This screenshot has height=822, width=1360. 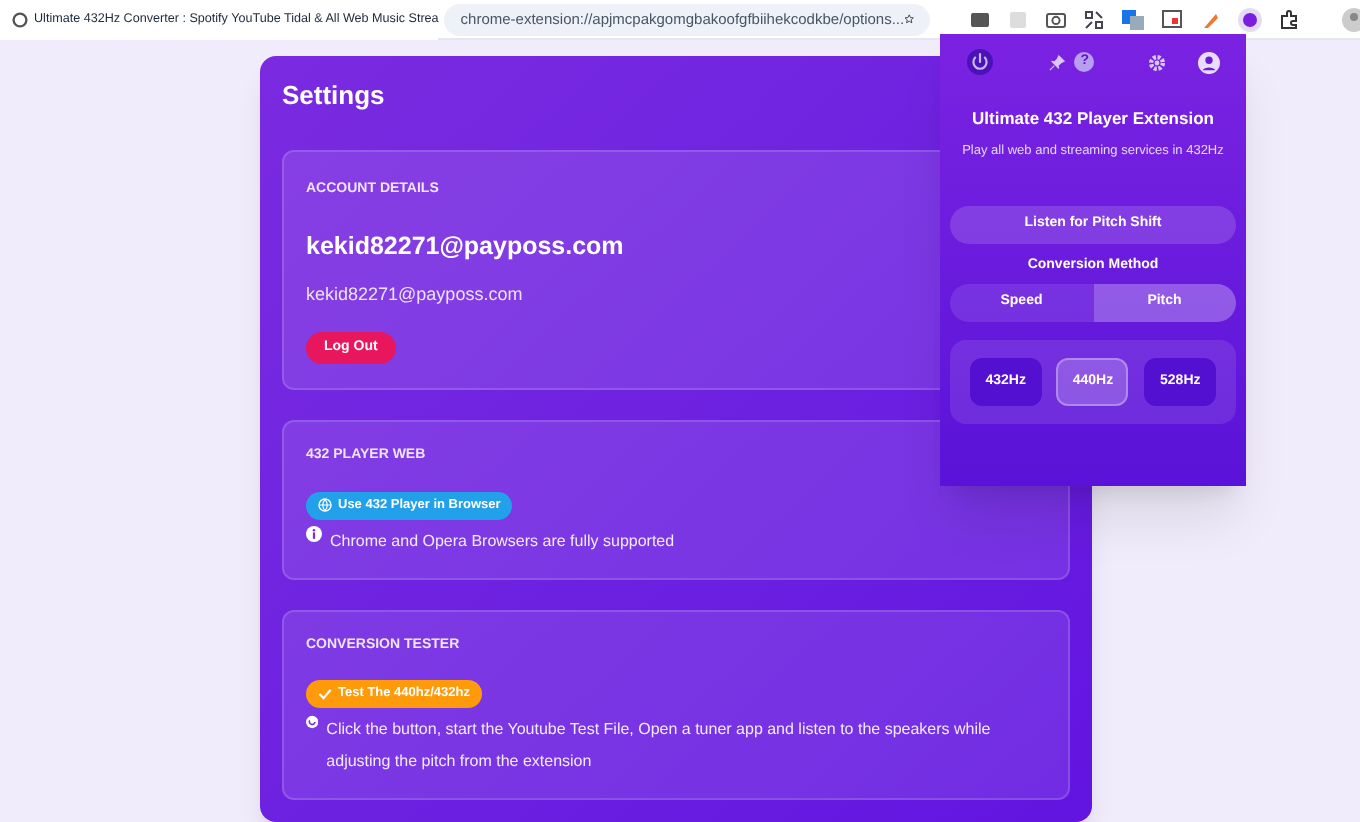 What do you see at coordinates (314, 533) in the screenshot?
I see `info-icon` at bounding box center [314, 533].